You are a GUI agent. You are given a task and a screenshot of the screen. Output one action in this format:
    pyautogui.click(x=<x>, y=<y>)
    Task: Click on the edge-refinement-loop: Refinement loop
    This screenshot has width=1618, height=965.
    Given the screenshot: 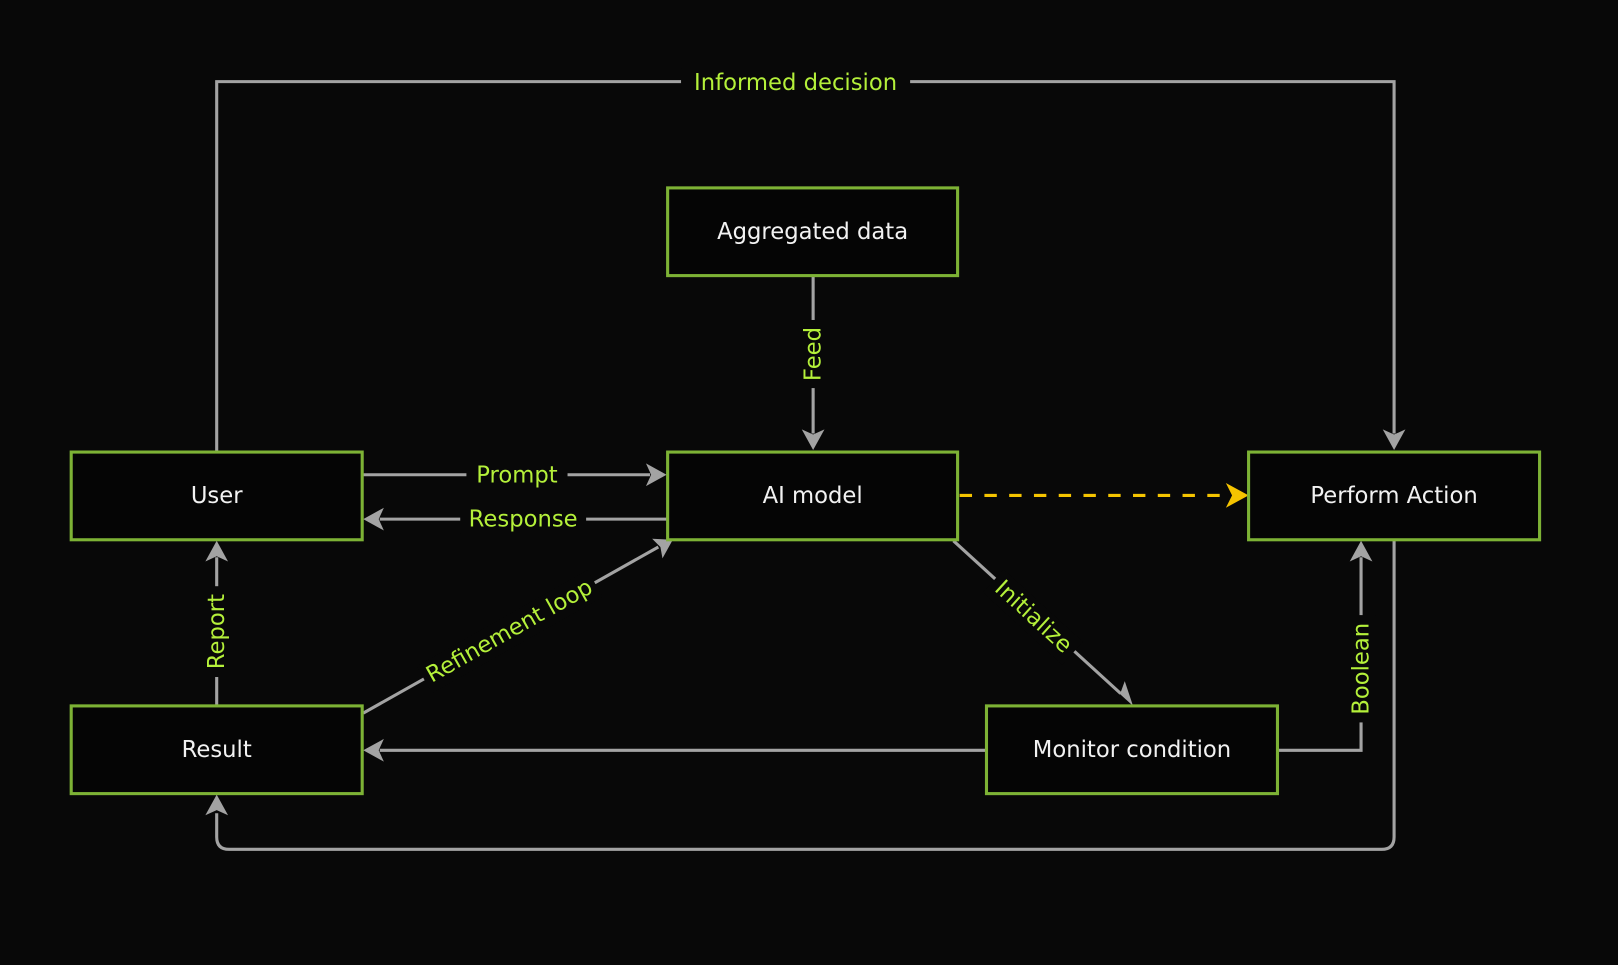 What is the action you would take?
    pyautogui.click(x=517, y=626)
    